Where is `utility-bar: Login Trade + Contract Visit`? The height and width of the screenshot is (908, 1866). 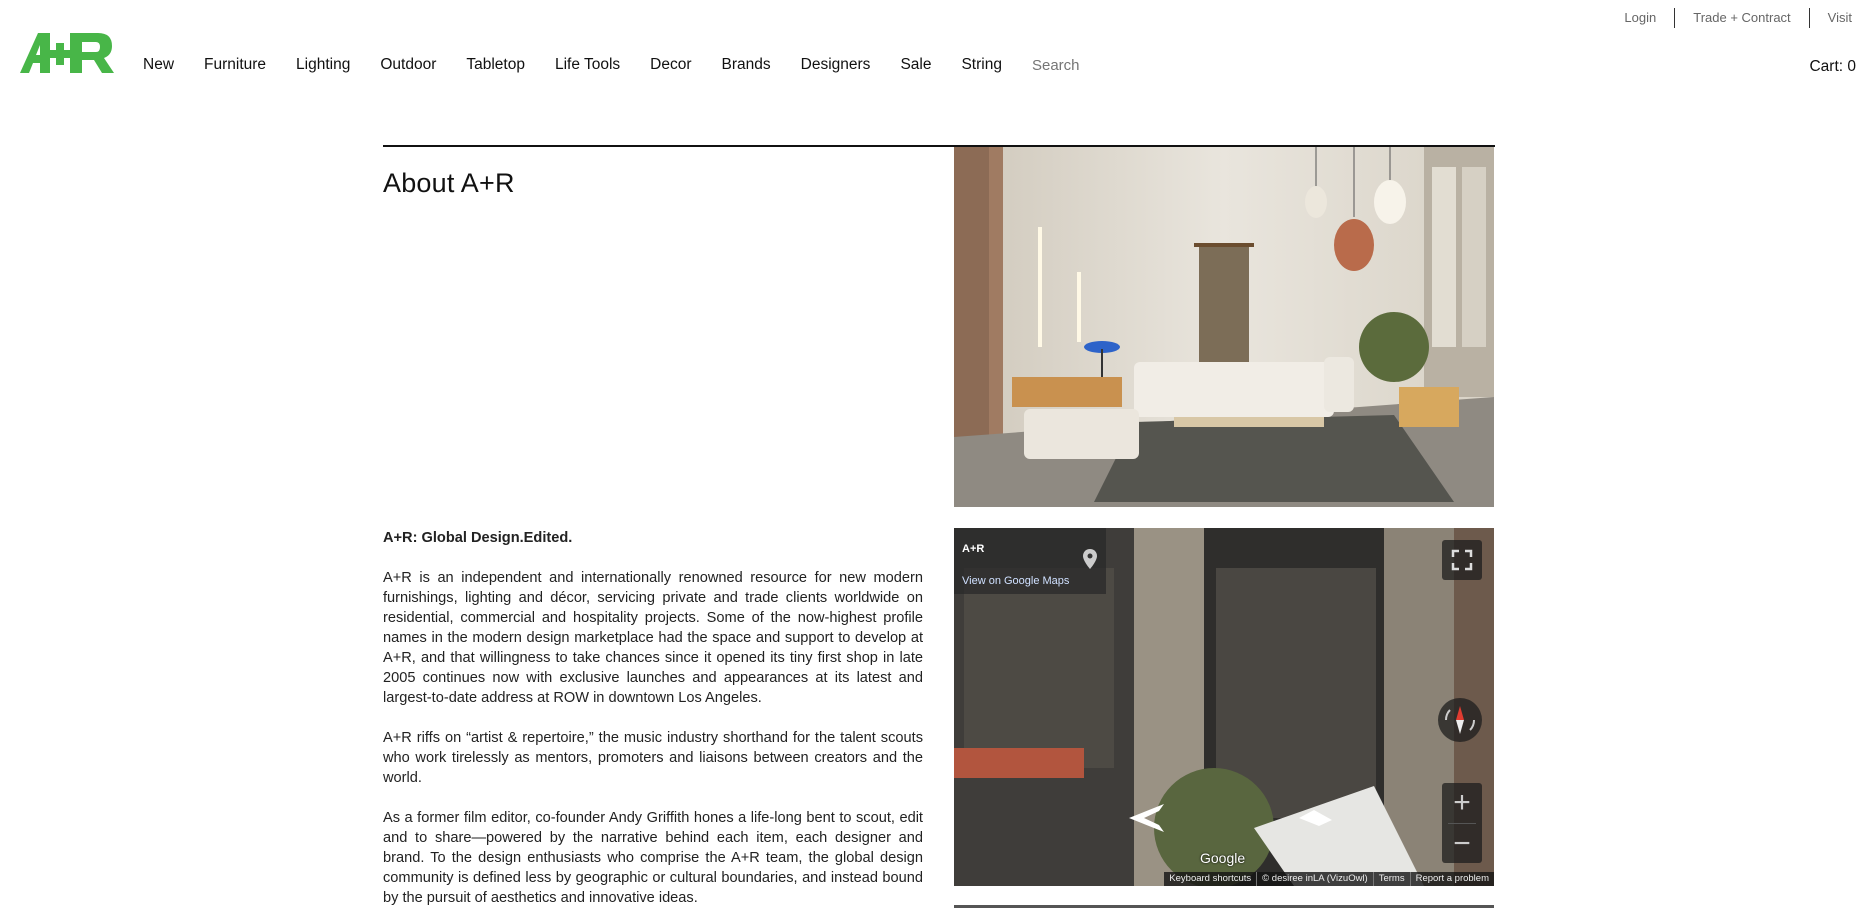
utility-bar: Login Trade + Contract Visit is located at coordinates (1736, 18).